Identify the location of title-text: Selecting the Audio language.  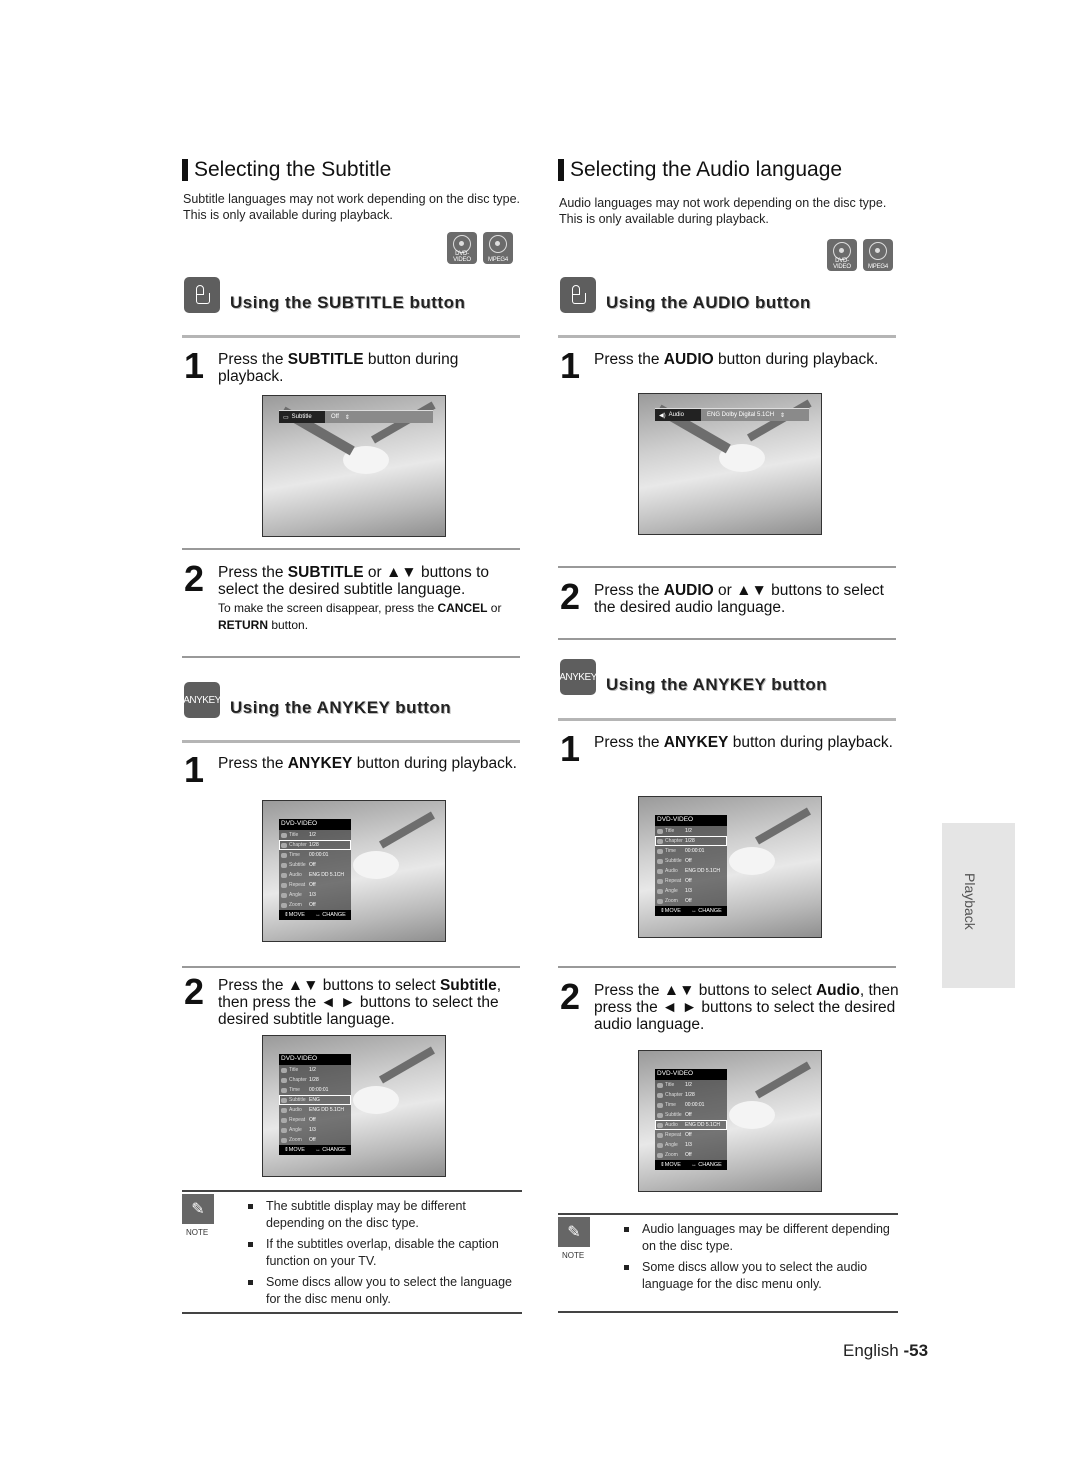
(706, 169).